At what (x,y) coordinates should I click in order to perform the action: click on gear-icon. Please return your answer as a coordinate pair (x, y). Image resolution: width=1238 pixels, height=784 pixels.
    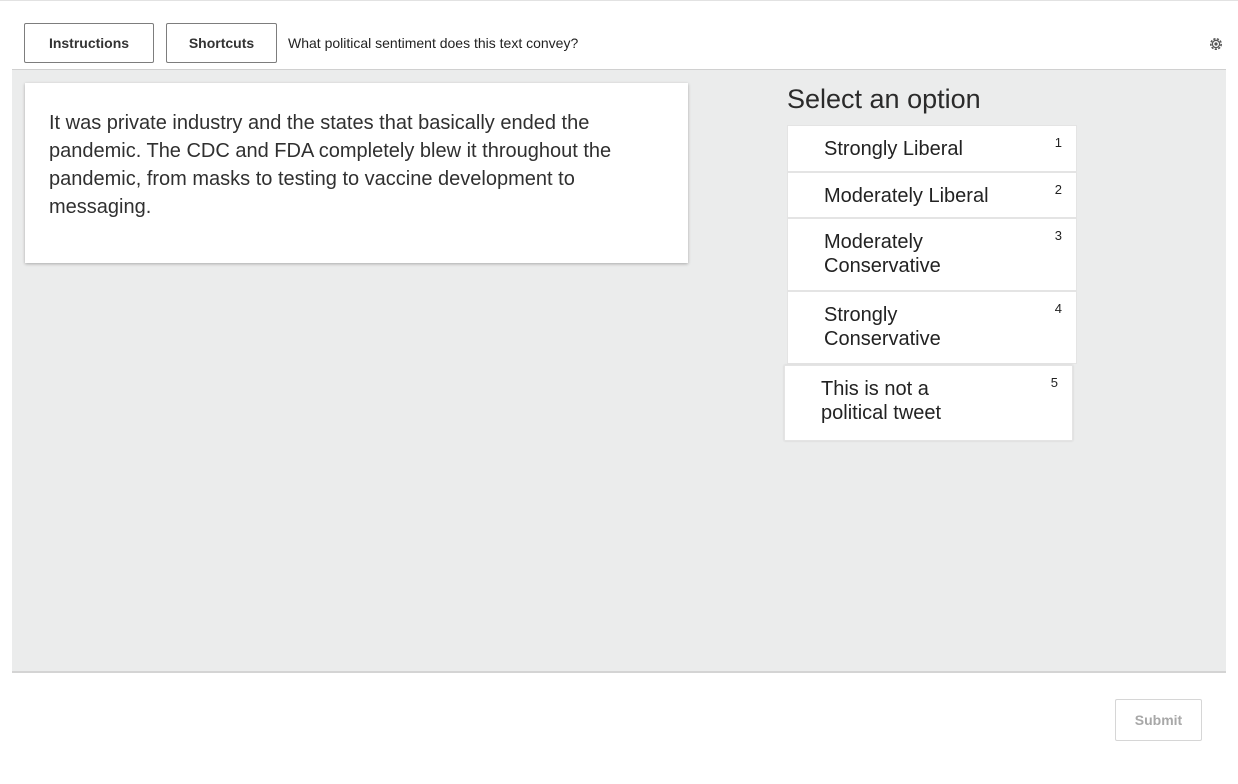
    Looking at the image, I should click on (1216, 44).